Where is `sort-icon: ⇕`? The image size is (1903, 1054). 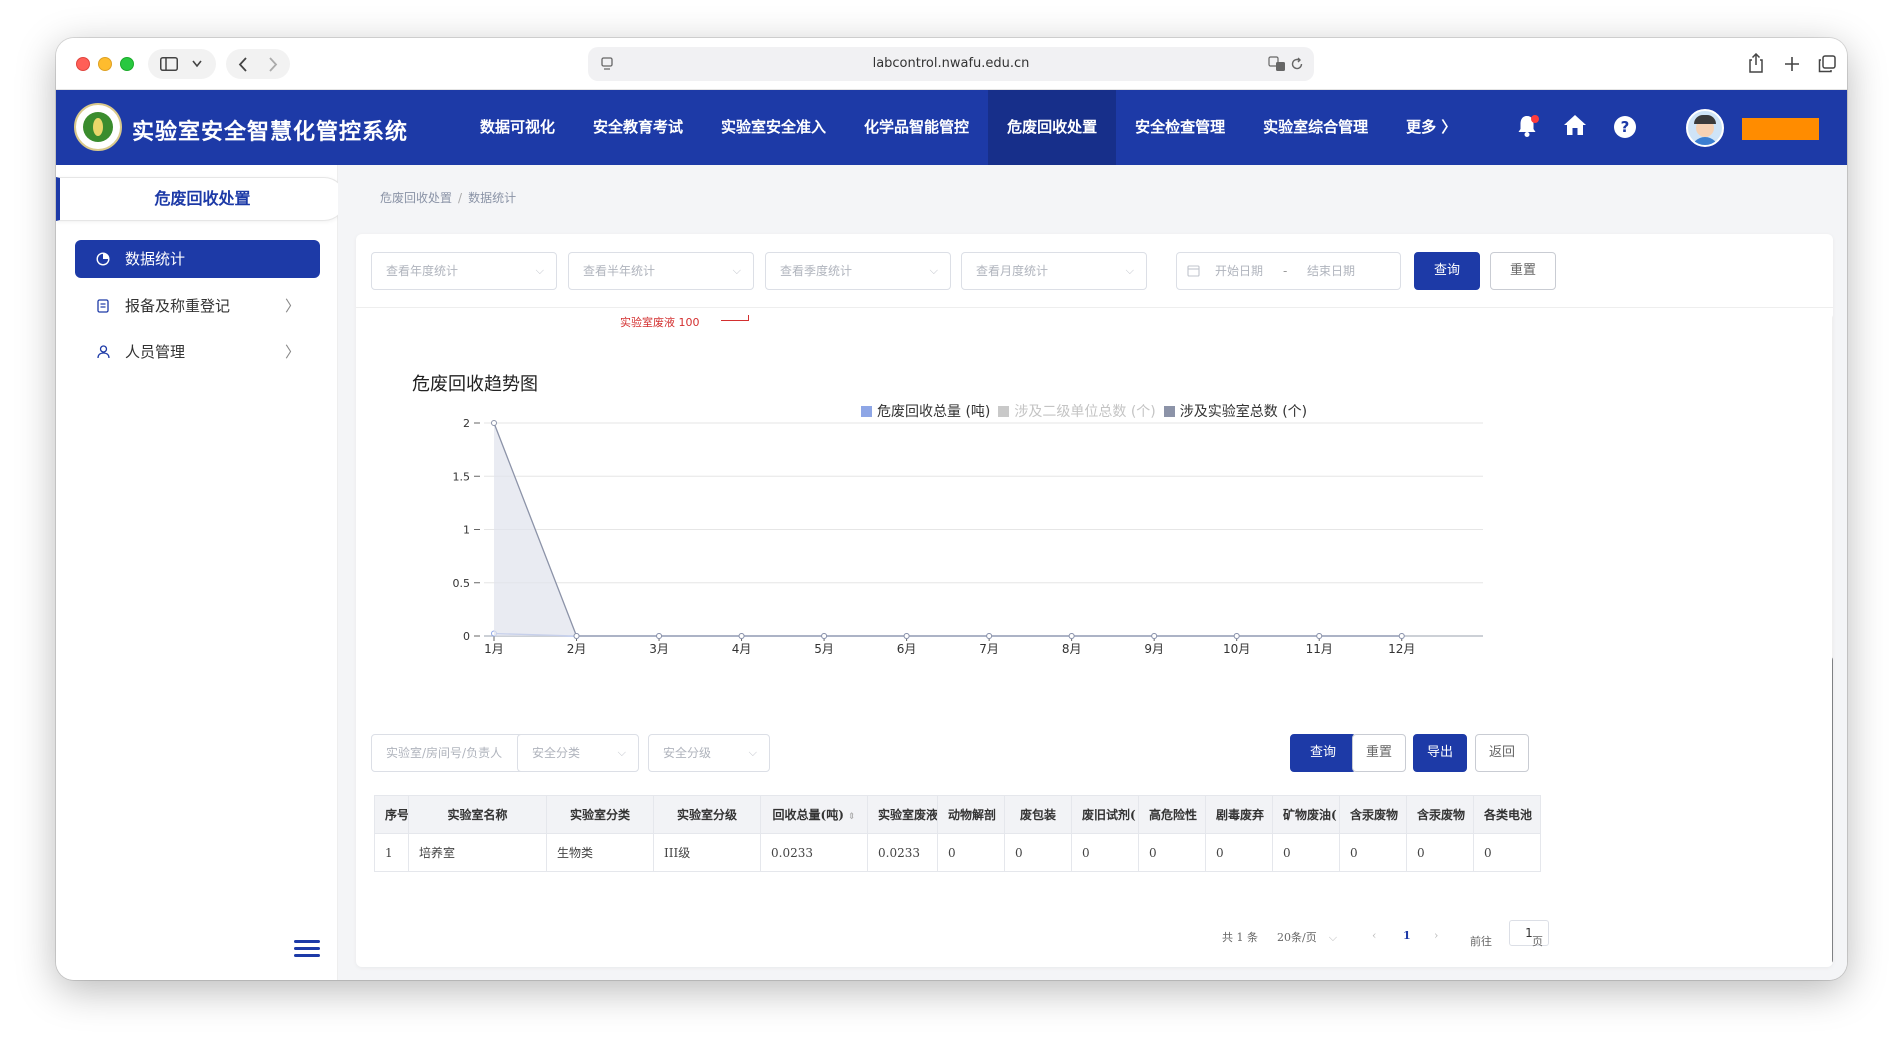
sort-icon: ⇕ is located at coordinates (852, 817).